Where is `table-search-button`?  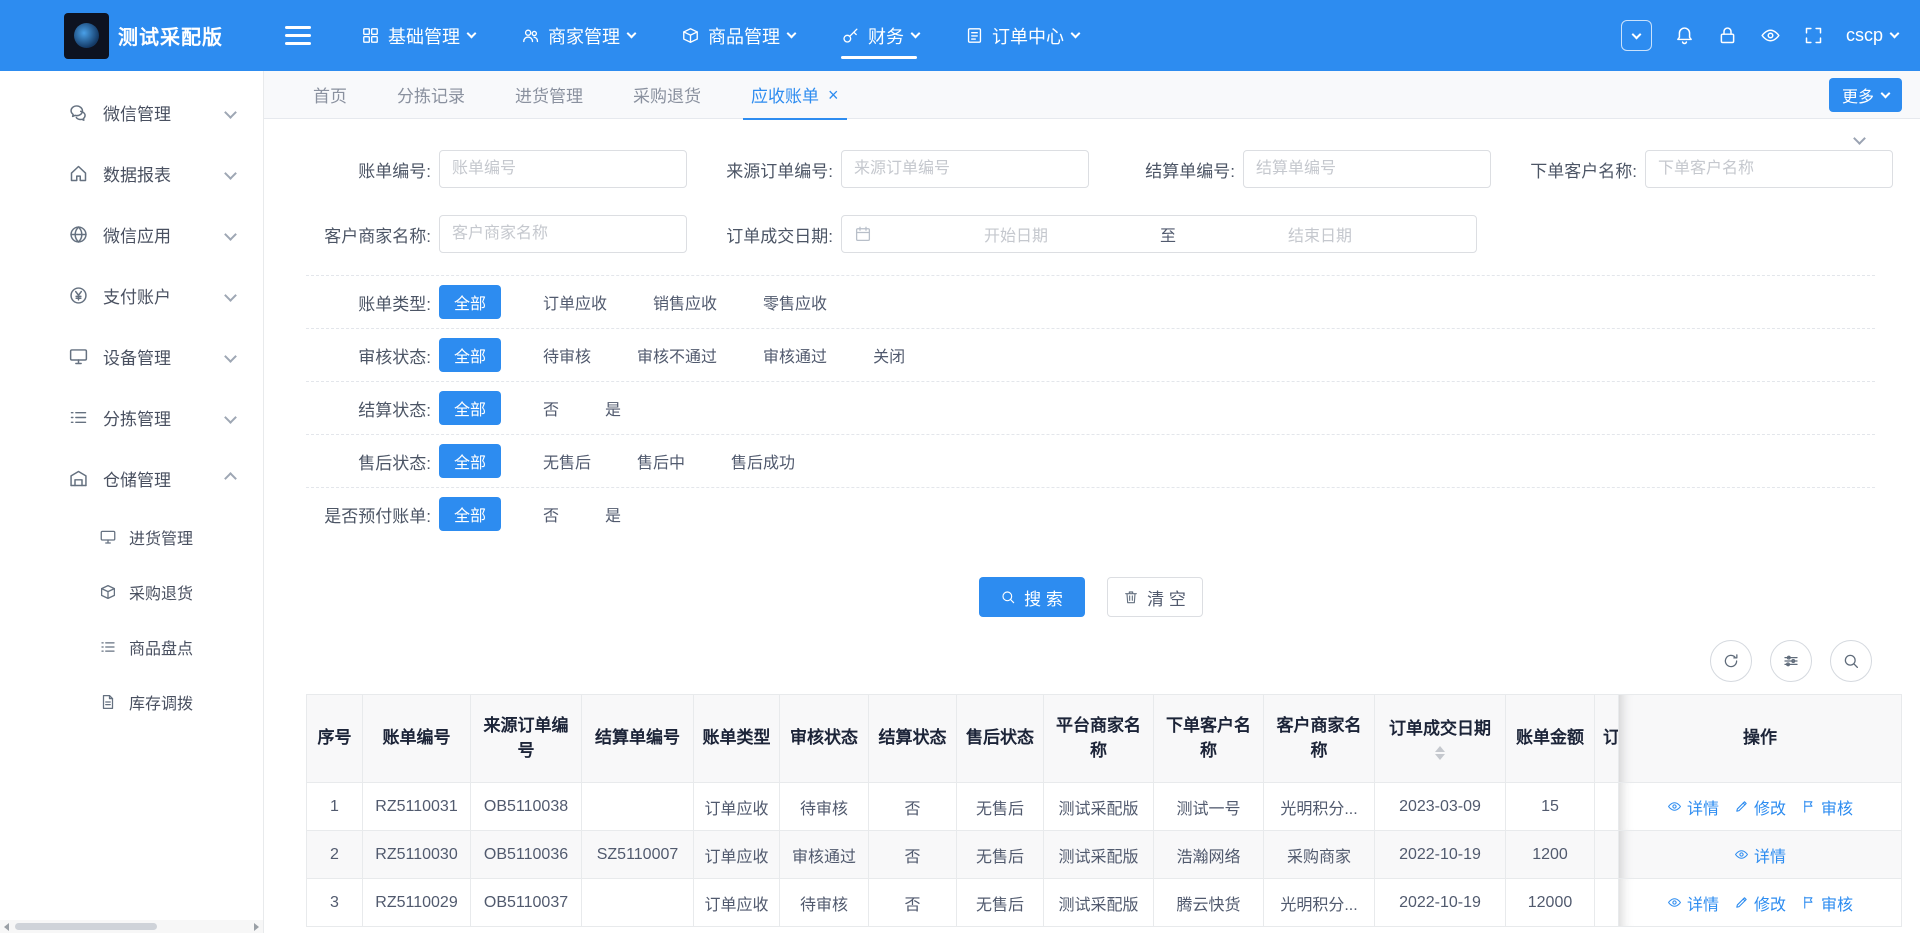 table-search-button is located at coordinates (1851, 661).